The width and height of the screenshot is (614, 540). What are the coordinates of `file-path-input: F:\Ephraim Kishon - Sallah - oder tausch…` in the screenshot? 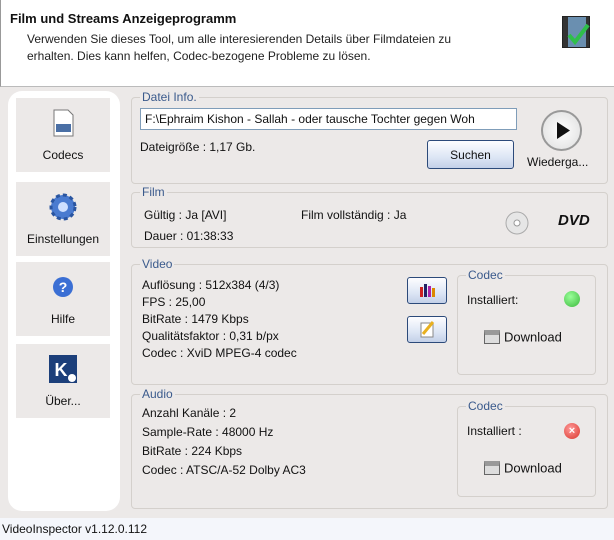 It's located at (328, 119).